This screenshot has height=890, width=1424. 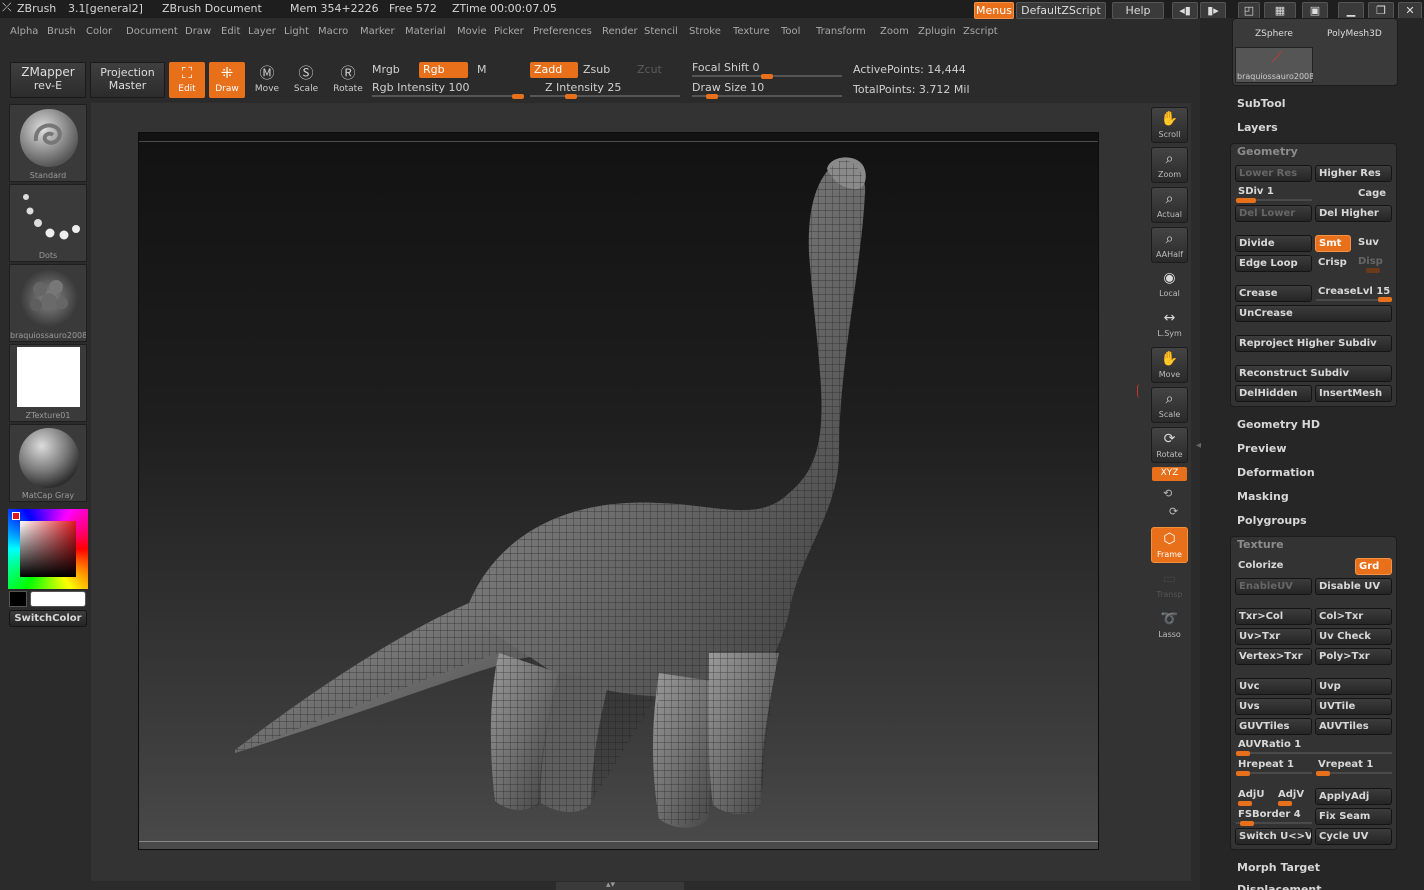 What do you see at coordinates (1276, 472) in the screenshot?
I see `deformation-header: Deformation` at bounding box center [1276, 472].